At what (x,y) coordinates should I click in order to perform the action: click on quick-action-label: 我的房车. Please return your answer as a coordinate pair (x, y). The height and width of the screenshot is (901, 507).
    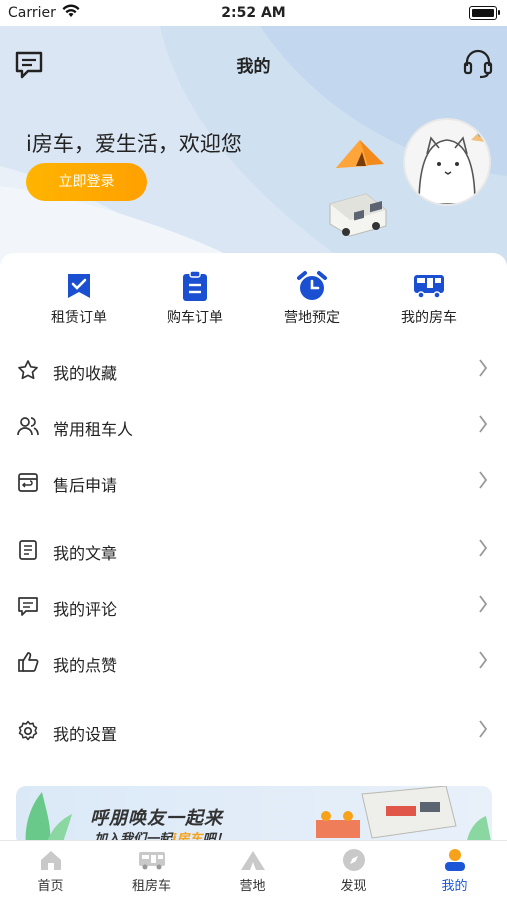
    Looking at the image, I should click on (429, 318).